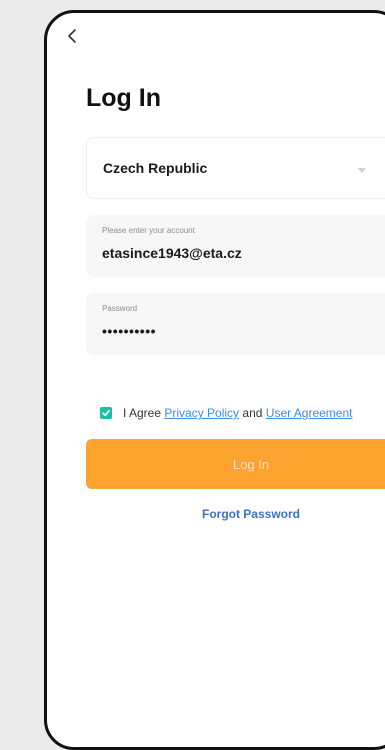 The width and height of the screenshot is (385, 750). Describe the element at coordinates (251, 464) in the screenshot. I see `login-button-label: Log In` at that location.